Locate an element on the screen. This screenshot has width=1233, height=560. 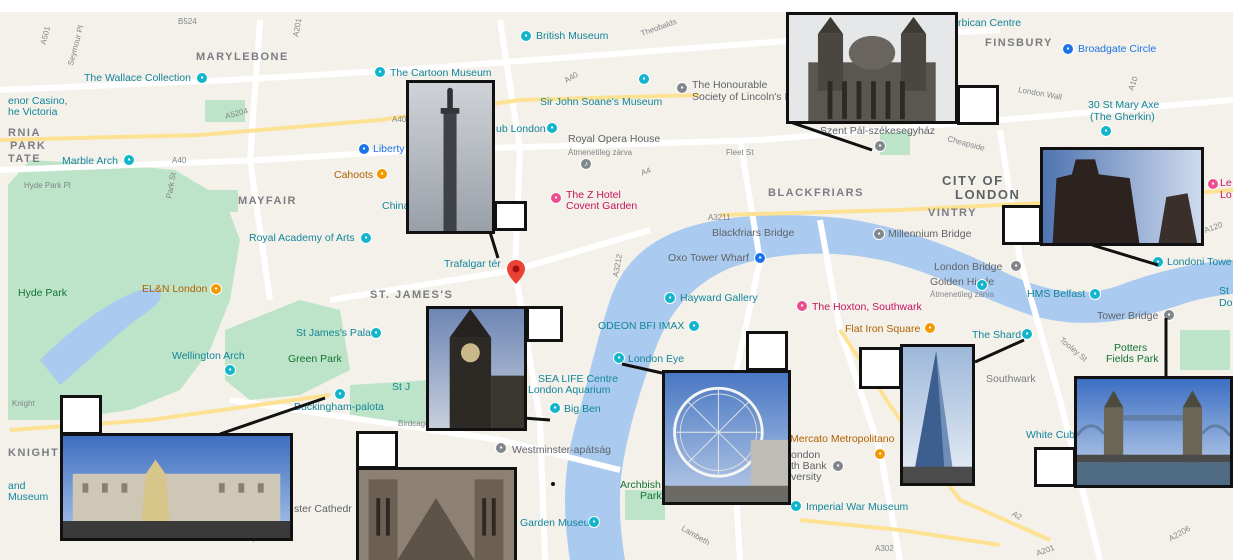
poi-le-2: Lo is located at coordinates (1226, 195).